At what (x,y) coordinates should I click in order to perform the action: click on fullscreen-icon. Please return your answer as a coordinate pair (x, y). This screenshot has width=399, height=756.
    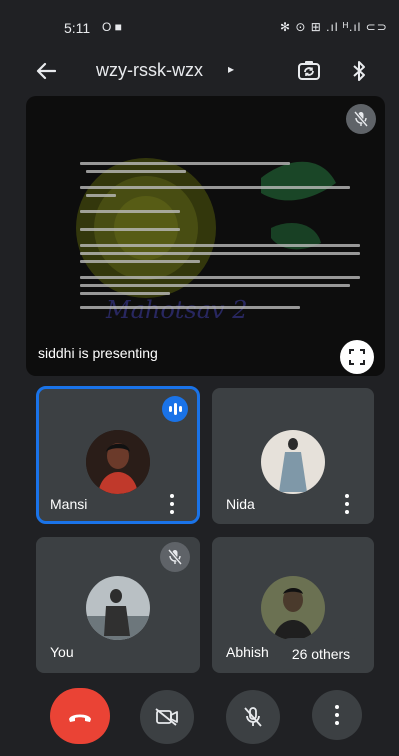
    Looking at the image, I should click on (357, 357).